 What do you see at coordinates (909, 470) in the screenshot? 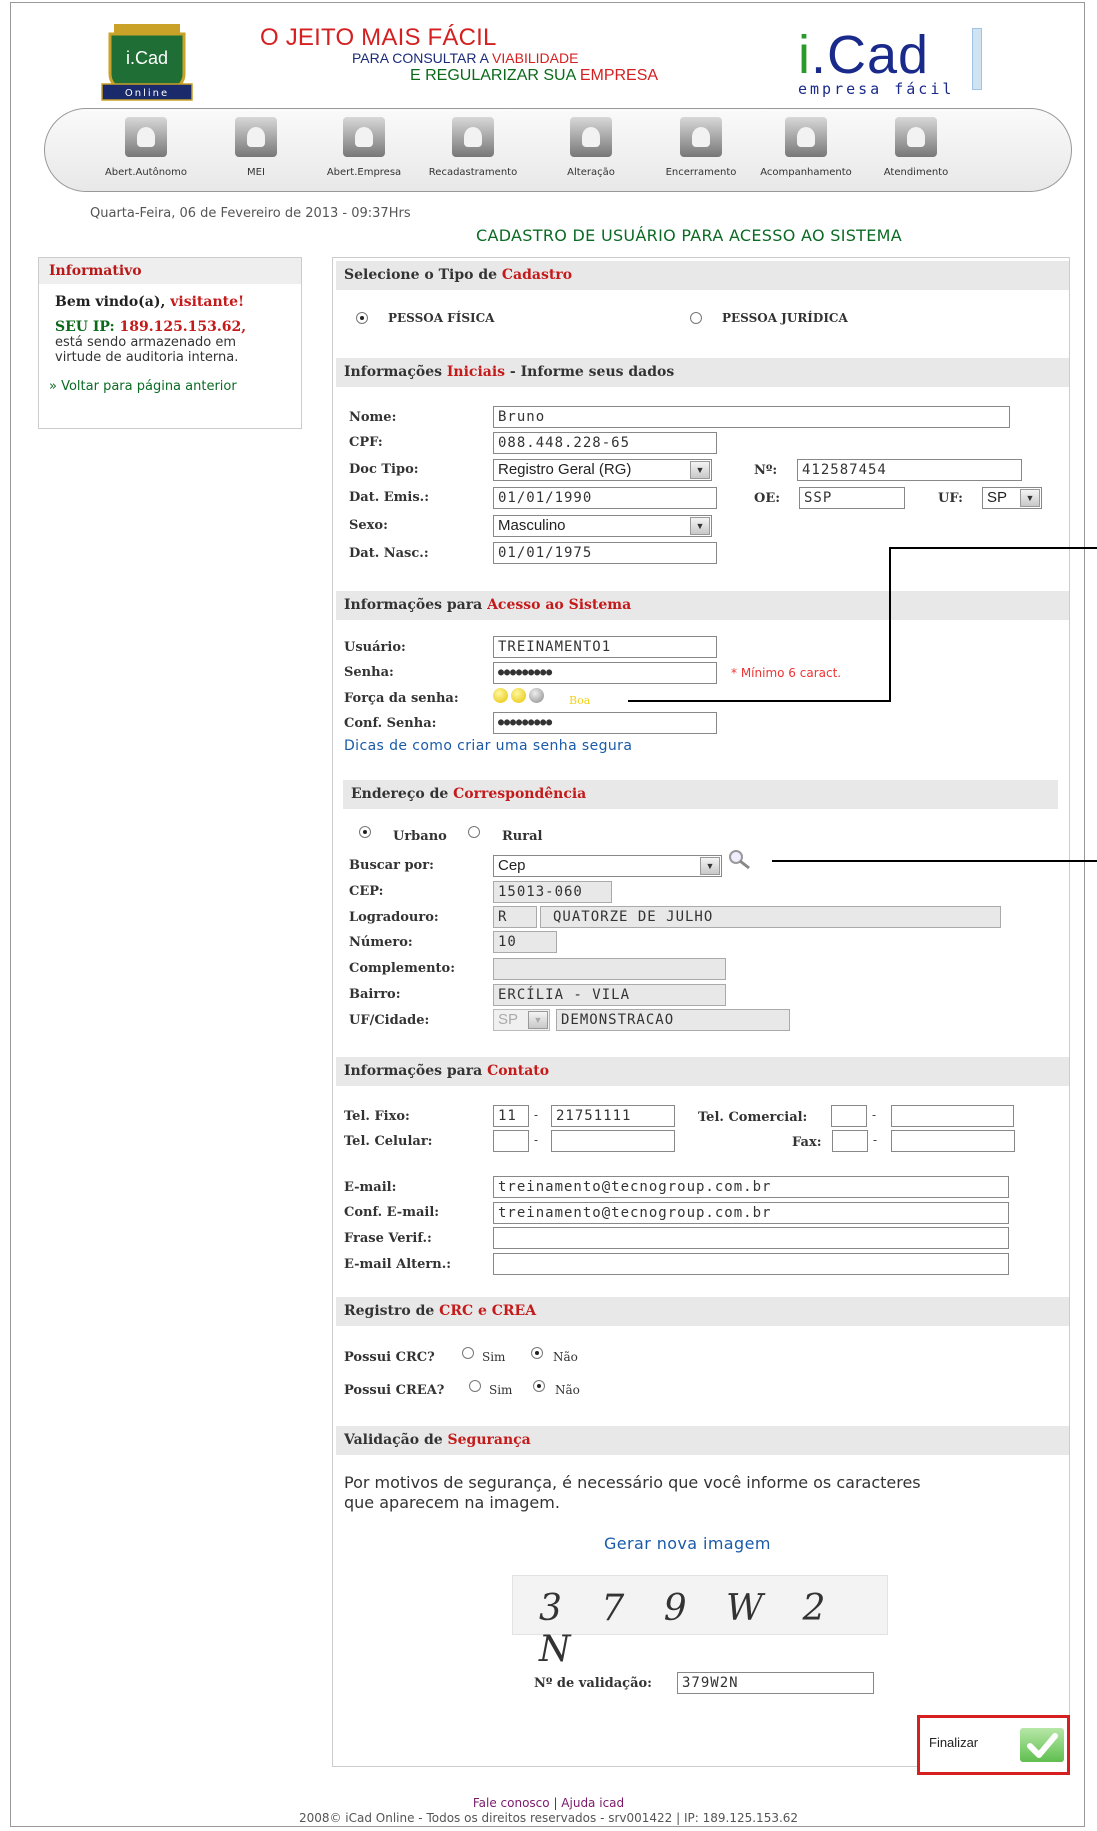
I see `num-input: 412587454` at bounding box center [909, 470].